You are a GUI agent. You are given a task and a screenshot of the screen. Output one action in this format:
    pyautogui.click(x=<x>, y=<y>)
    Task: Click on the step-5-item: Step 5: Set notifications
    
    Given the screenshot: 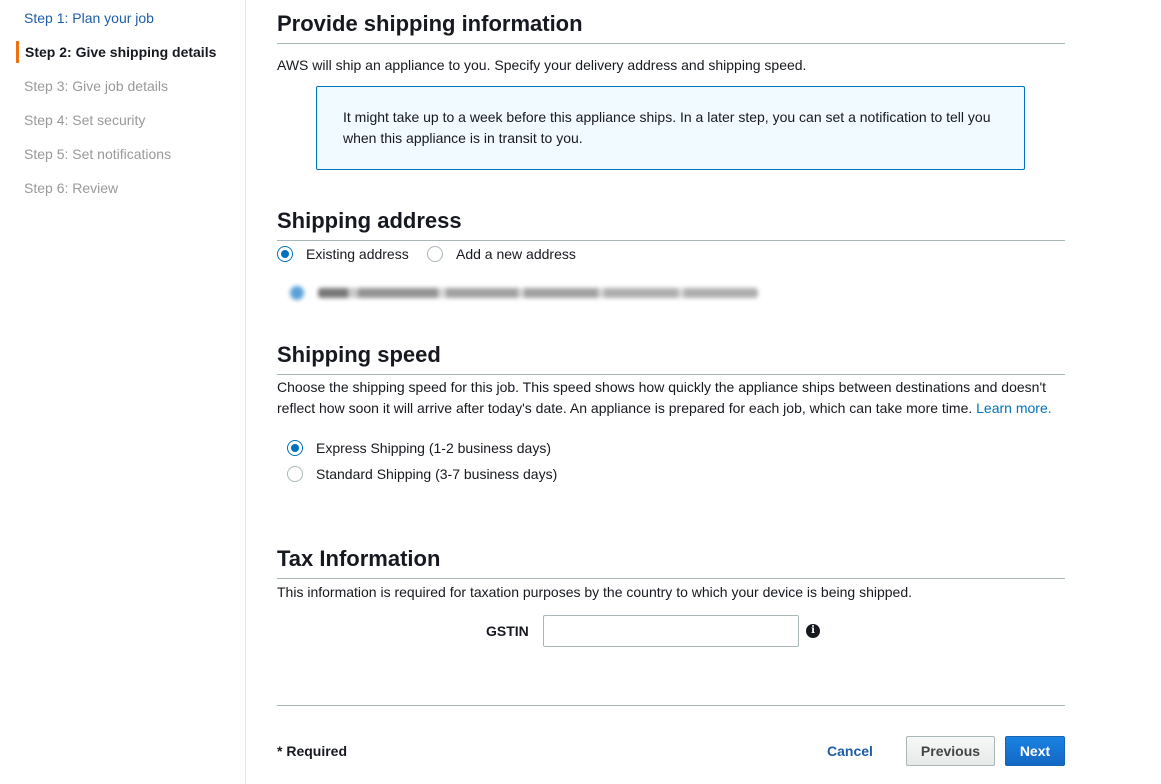 What is the action you would take?
    pyautogui.click(x=98, y=154)
    